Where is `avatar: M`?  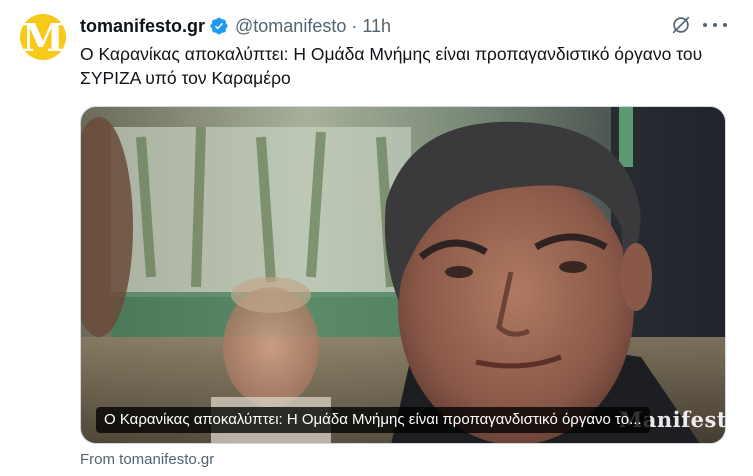 avatar: M is located at coordinates (43, 37).